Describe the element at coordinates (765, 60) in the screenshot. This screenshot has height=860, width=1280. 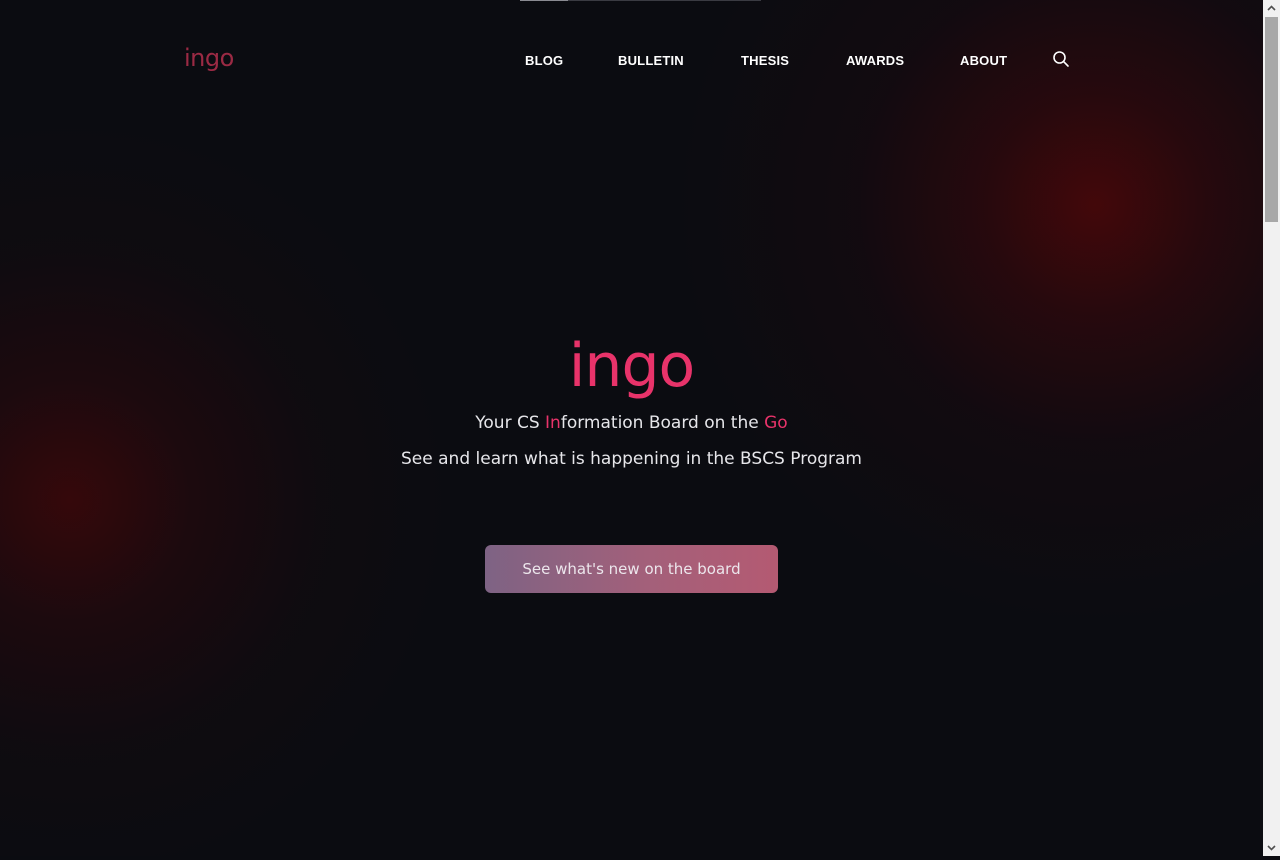
I see `nav-thesis: THESIS` at that location.